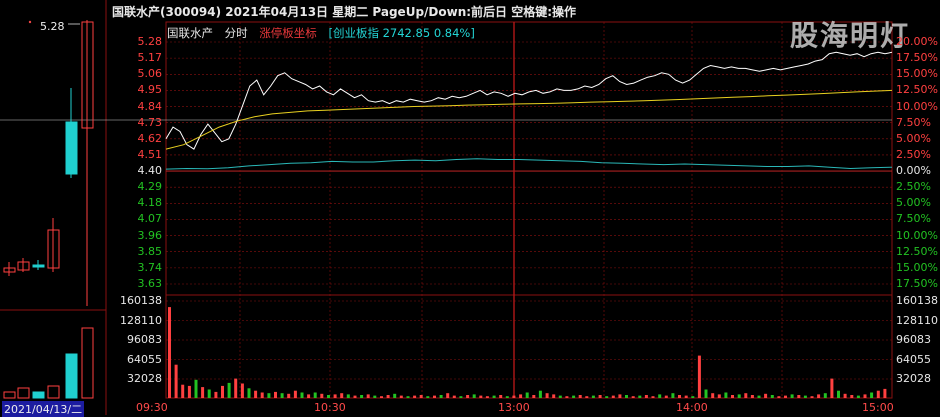 Image resolution: width=940 pixels, height=417 pixels. What do you see at coordinates (288, 33) in the screenshot?
I see `legend-axis-mode: 涨停板坐标` at bounding box center [288, 33].